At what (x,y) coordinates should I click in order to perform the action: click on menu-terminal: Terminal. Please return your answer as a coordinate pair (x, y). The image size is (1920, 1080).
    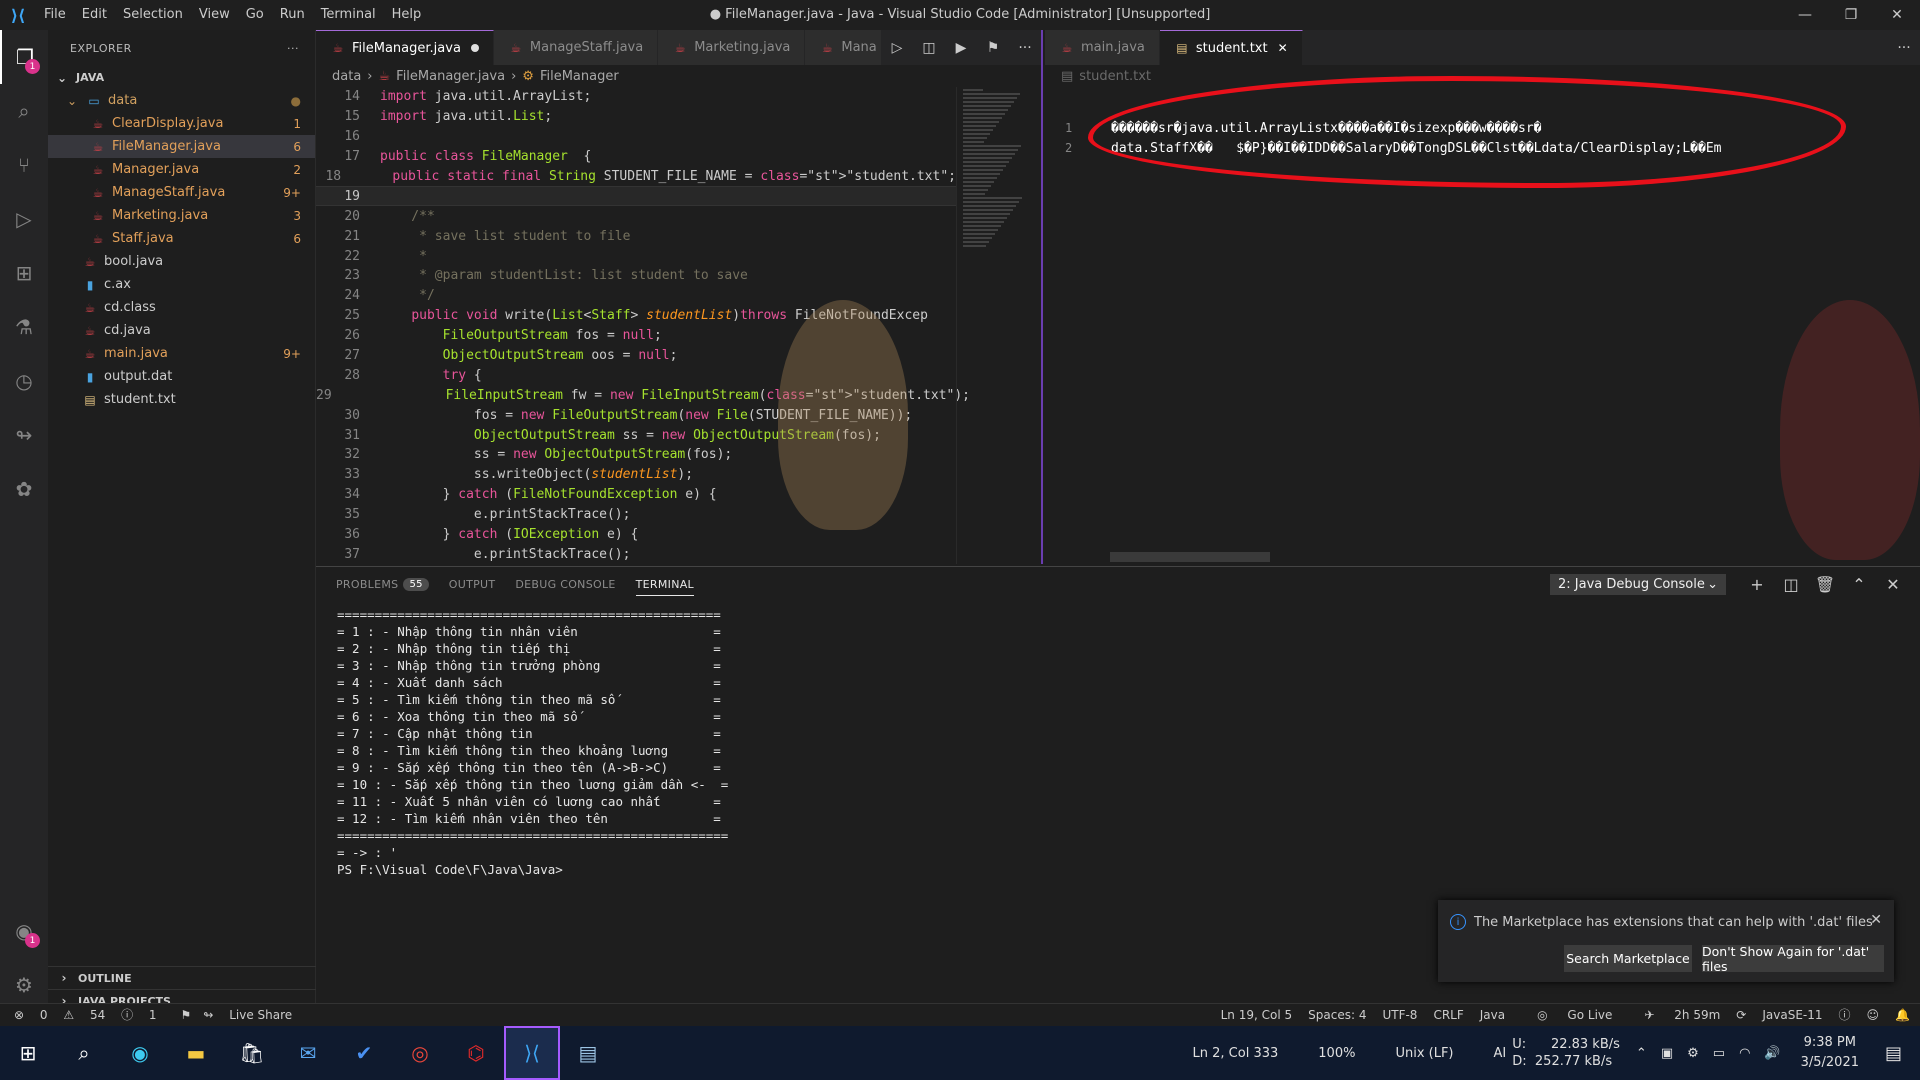
    Looking at the image, I should click on (348, 15).